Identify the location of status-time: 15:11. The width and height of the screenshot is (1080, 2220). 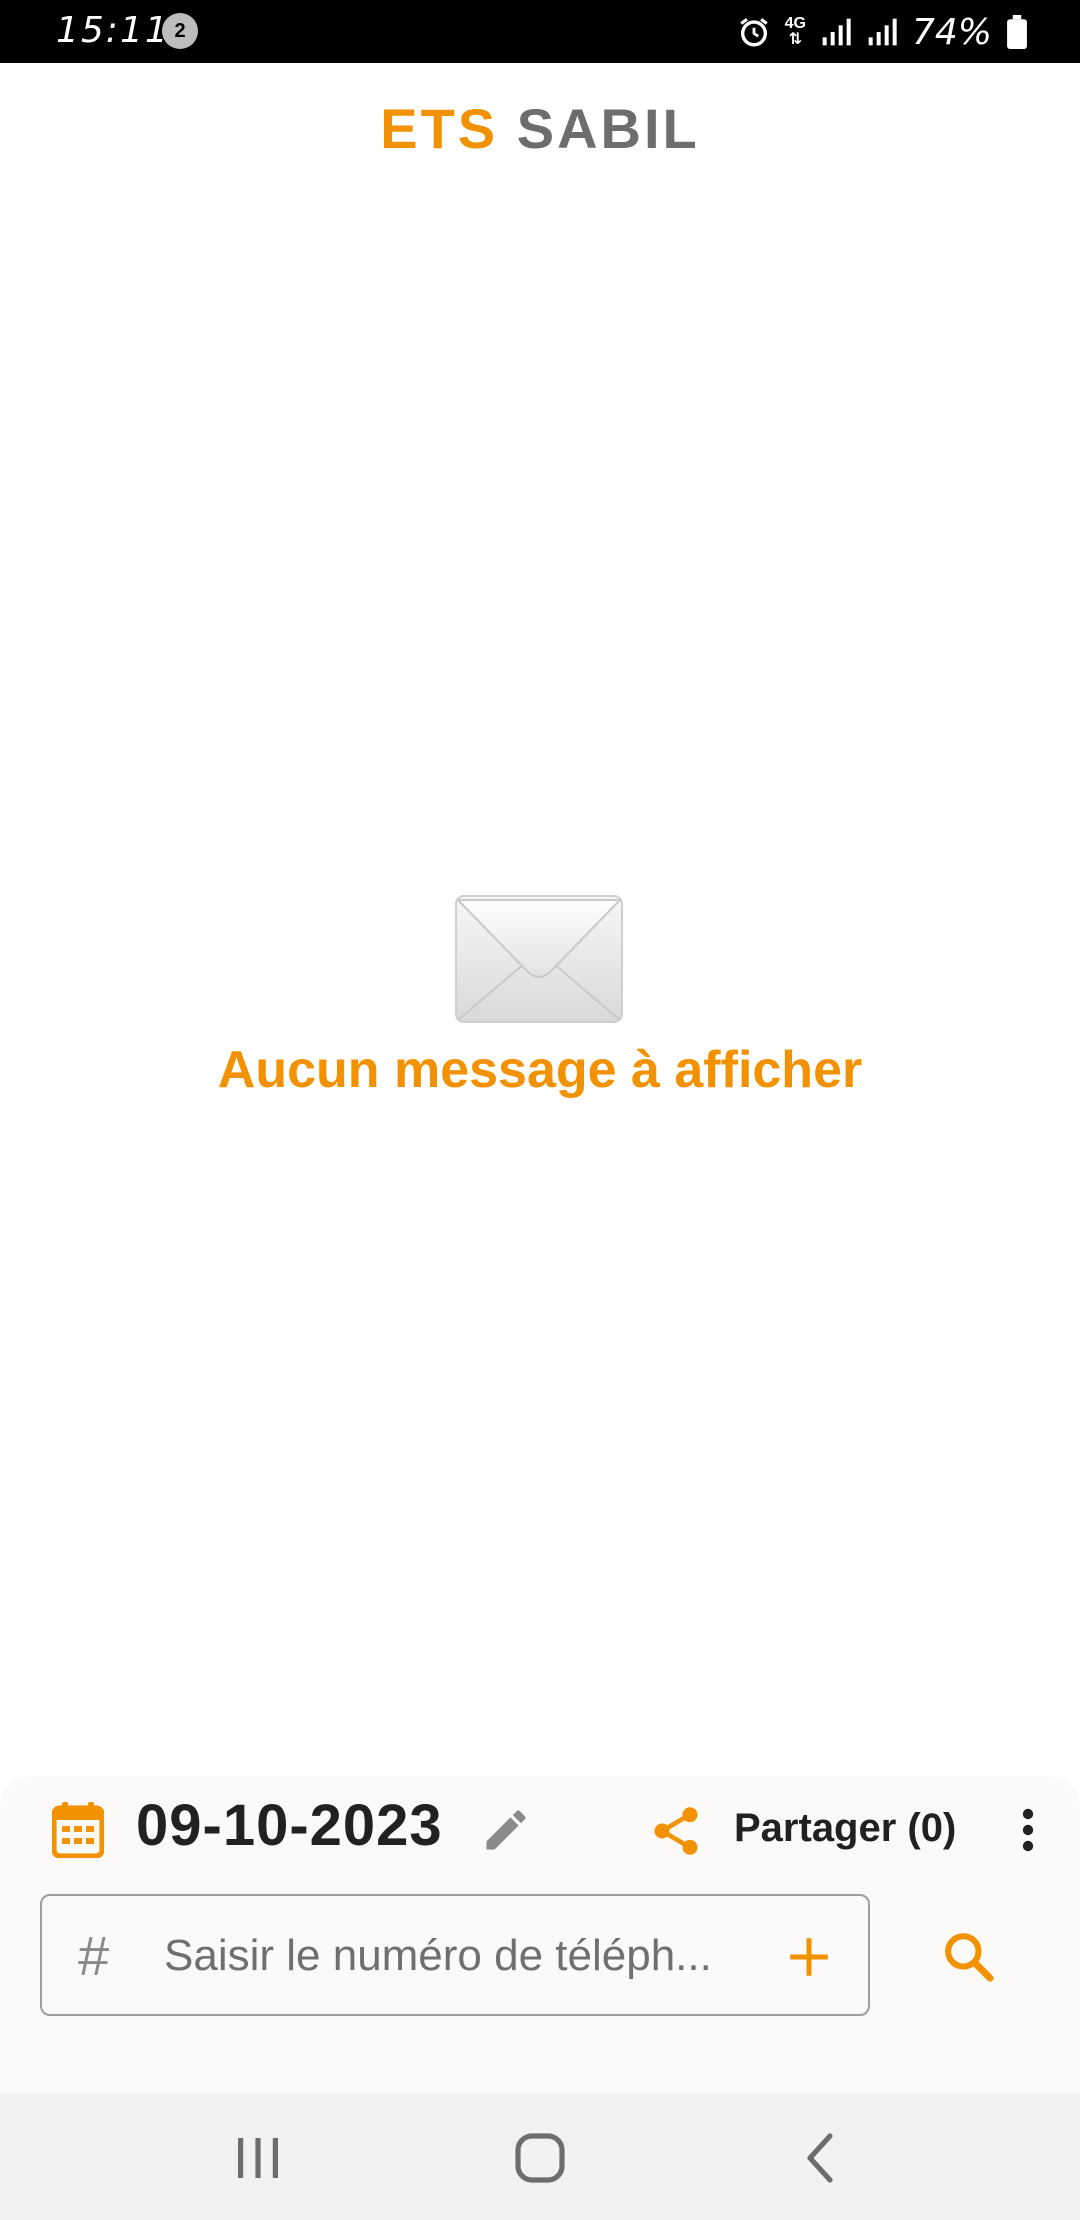
(113, 30).